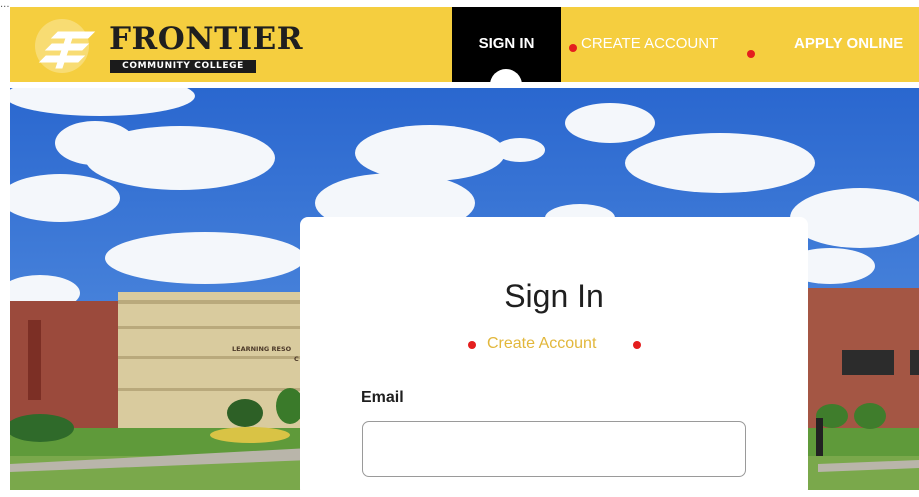 The width and height of the screenshot is (919, 497). What do you see at coordinates (296, 359) in the screenshot?
I see `building-sign-line2: C` at bounding box center [296, 359].